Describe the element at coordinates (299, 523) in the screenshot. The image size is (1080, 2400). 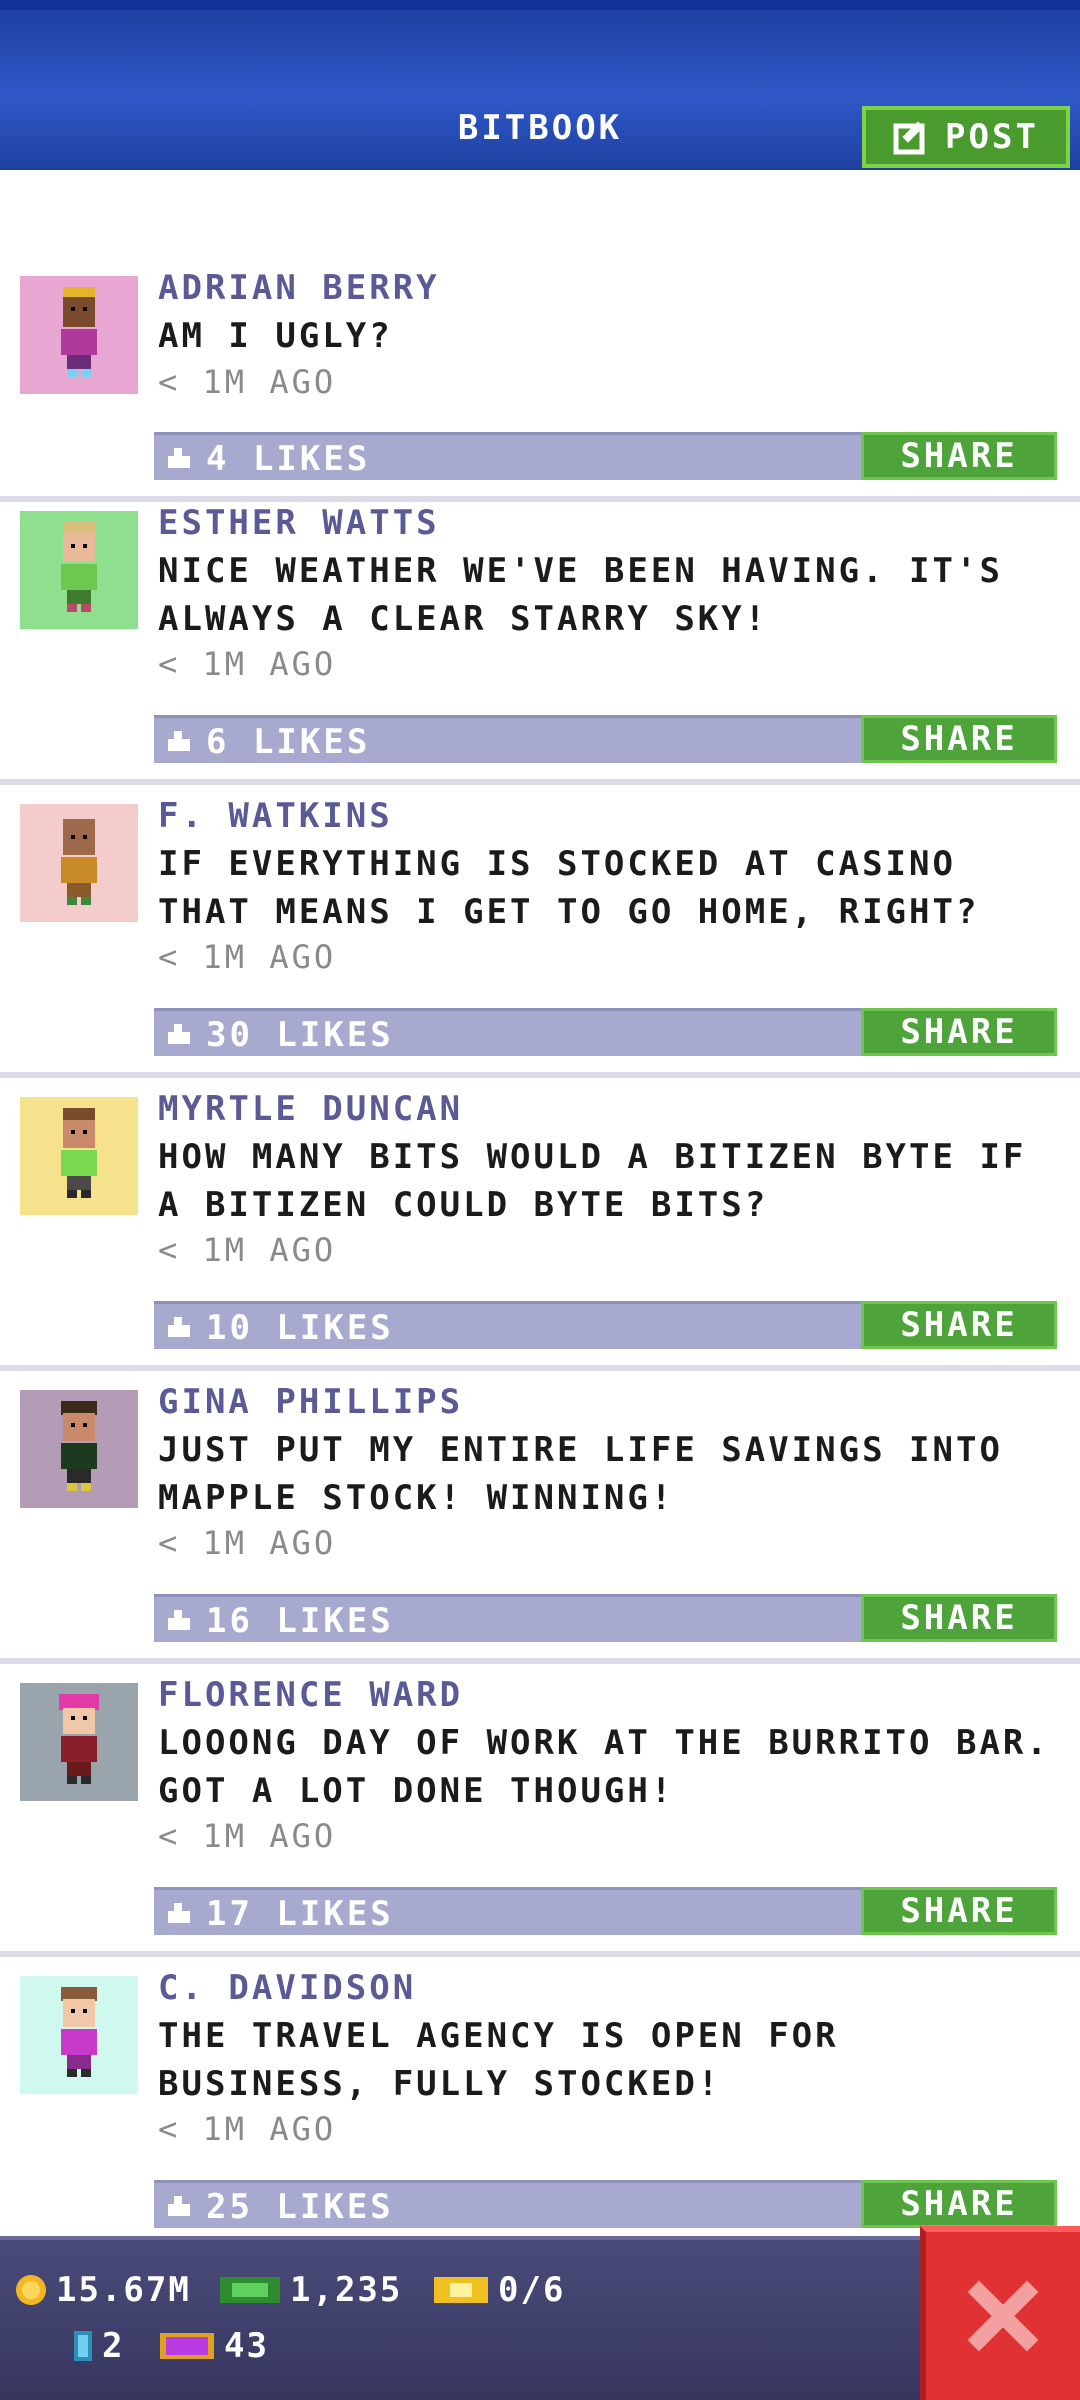
I see `post-author: ESTHER WATTS` at that location.